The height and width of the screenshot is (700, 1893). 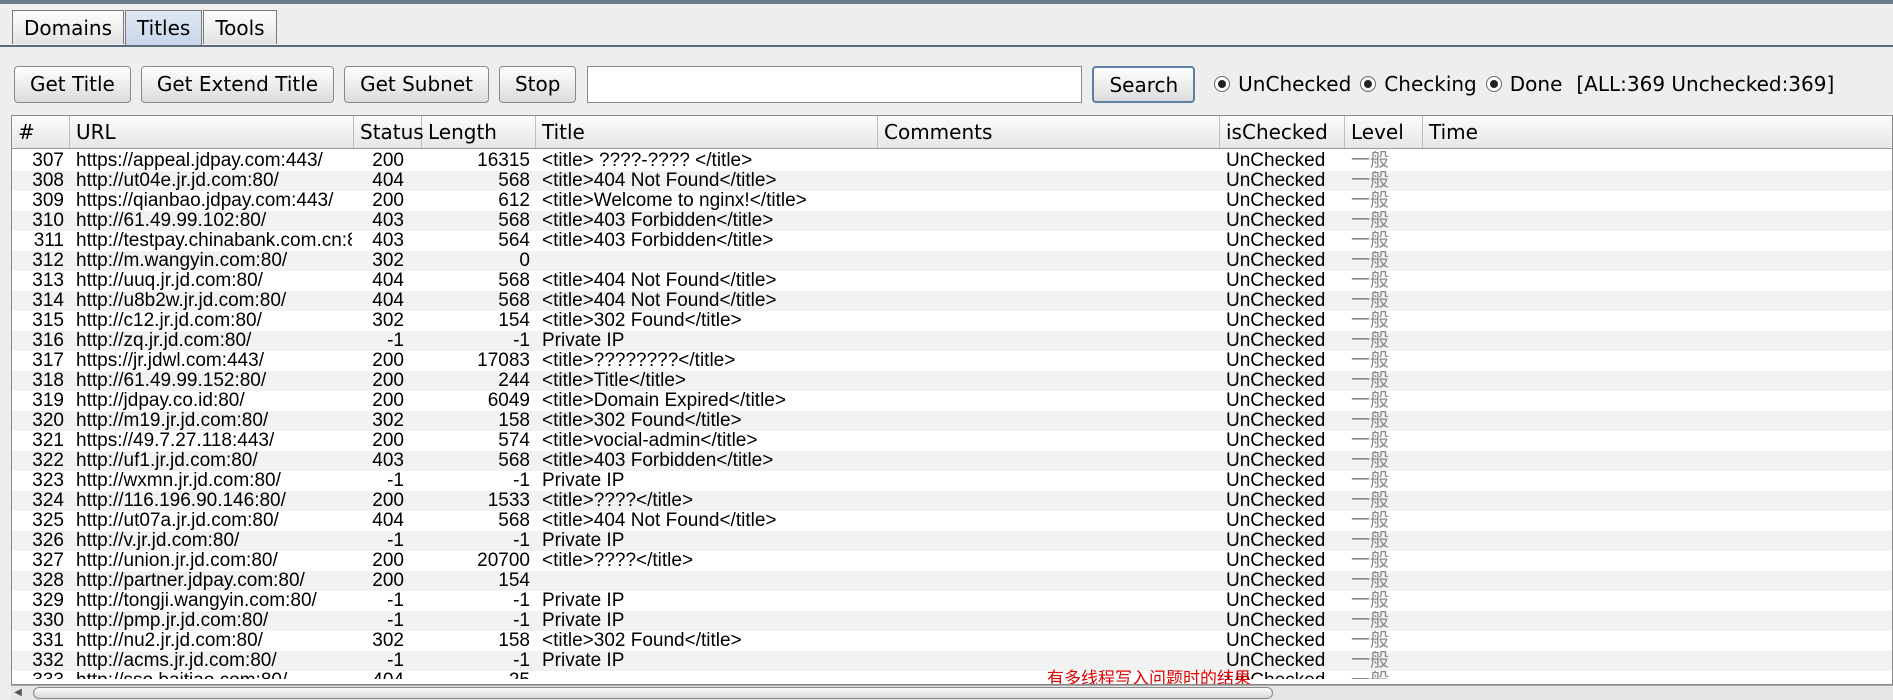 I want to click on scroll-left-icon: ◀, so click(x=18, y=693).